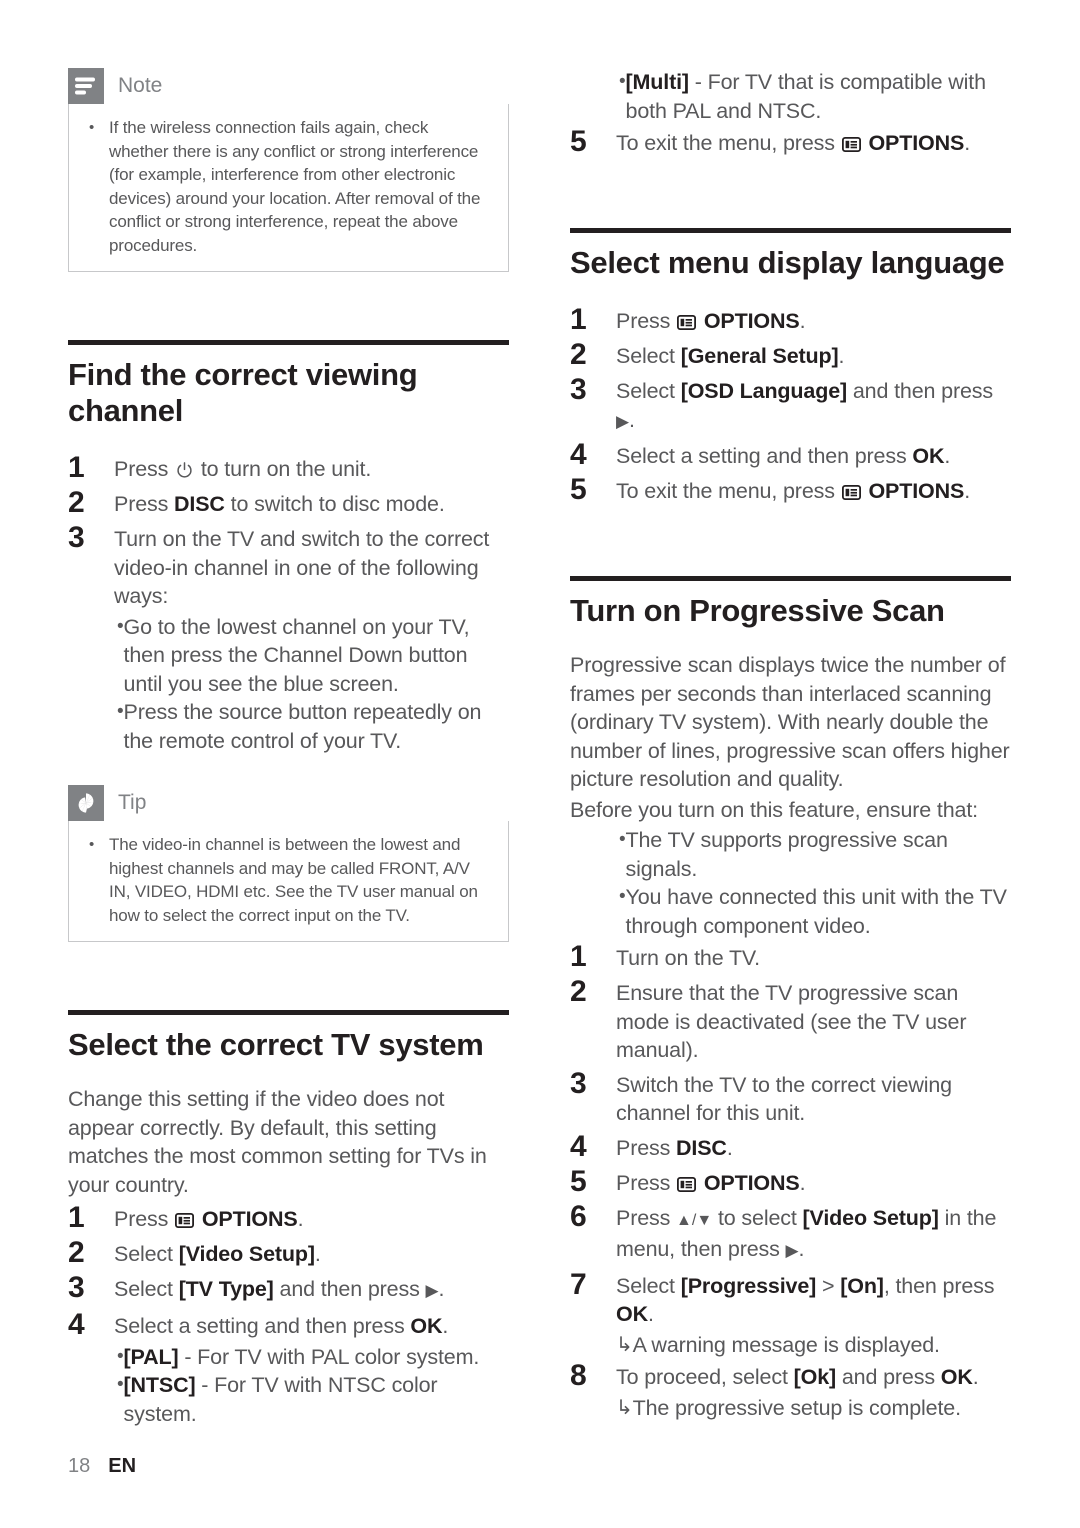 The height and width of the screenshot is (1528, 1080). I want to click on tip-callout-header: Tip, so click(288, 803).